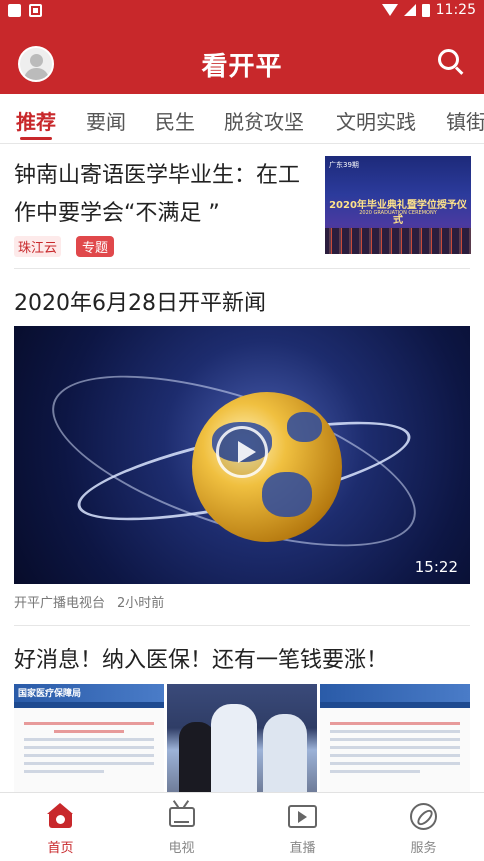  Describe the element at coordinates (459, 70) in the screenshot. I see `search-handle-shape` at that location.